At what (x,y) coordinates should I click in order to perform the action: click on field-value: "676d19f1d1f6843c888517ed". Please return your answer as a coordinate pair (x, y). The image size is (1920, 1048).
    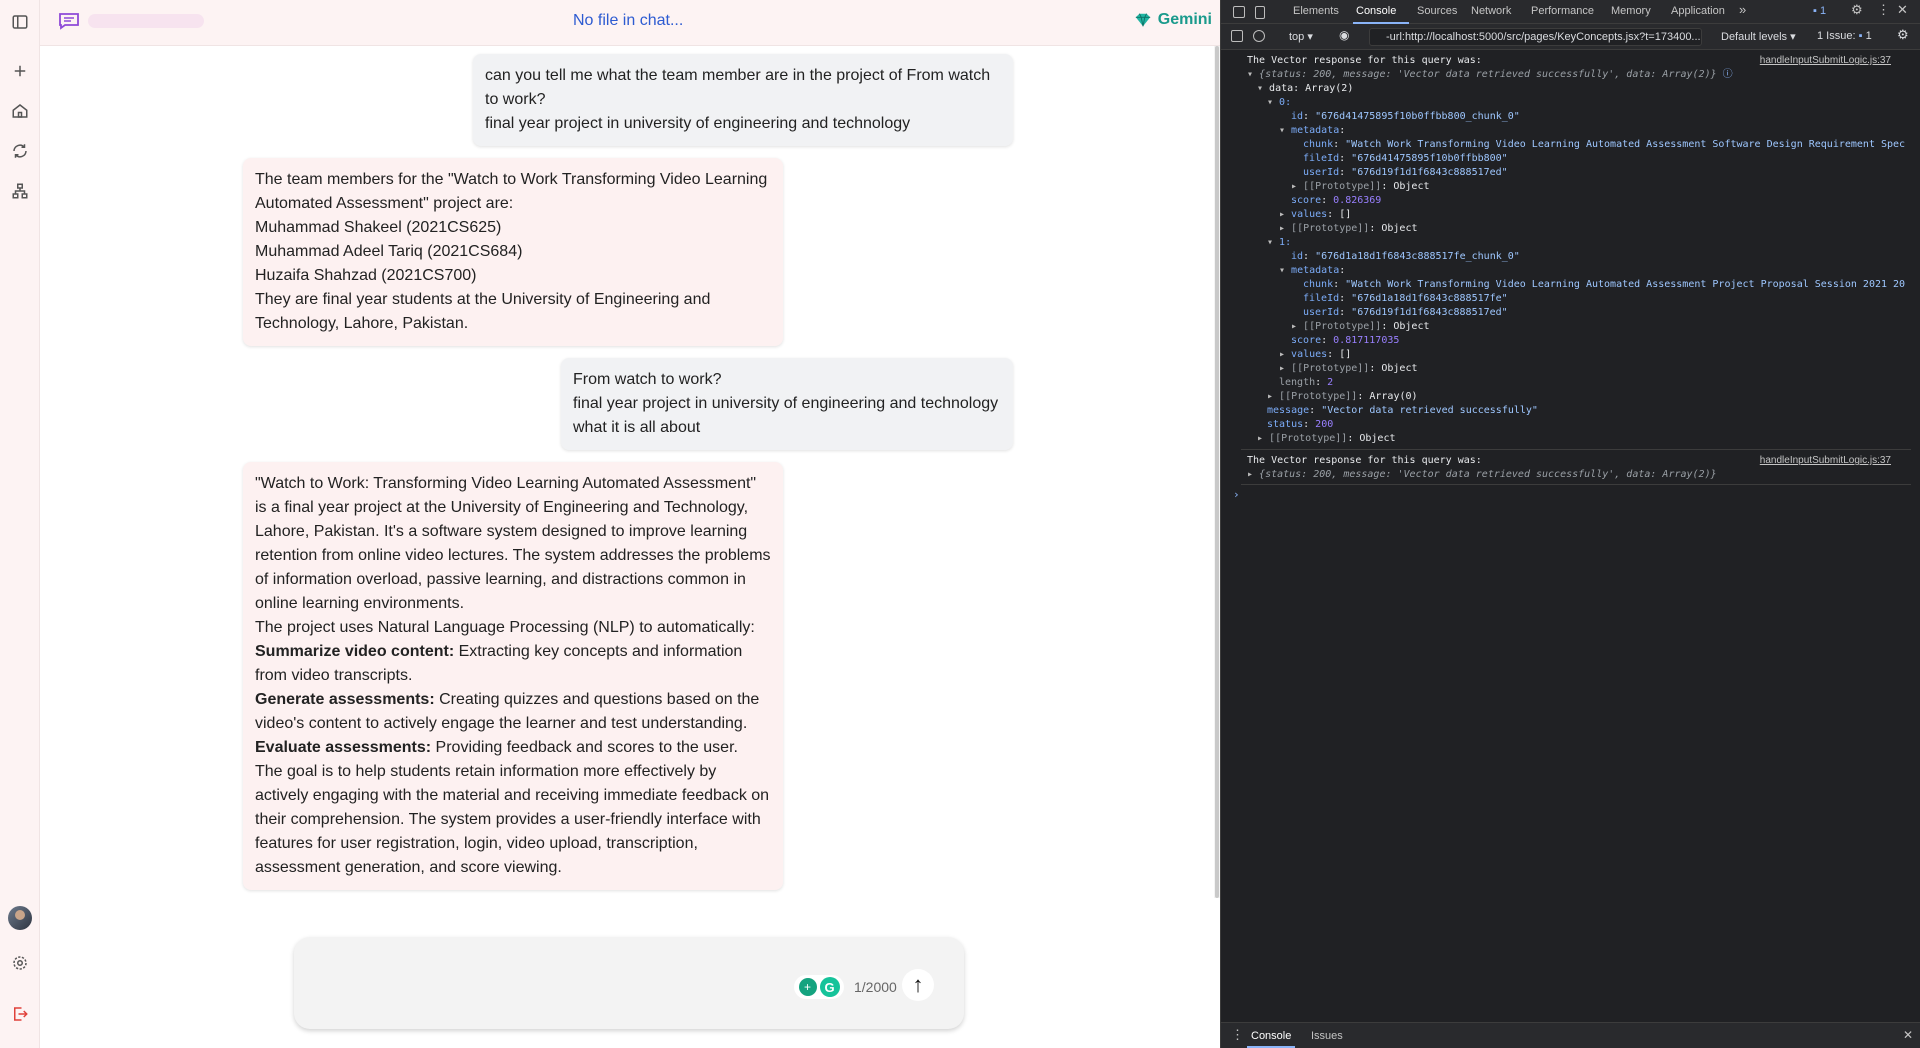
    Looking at the image, I should click on (1429, 172).